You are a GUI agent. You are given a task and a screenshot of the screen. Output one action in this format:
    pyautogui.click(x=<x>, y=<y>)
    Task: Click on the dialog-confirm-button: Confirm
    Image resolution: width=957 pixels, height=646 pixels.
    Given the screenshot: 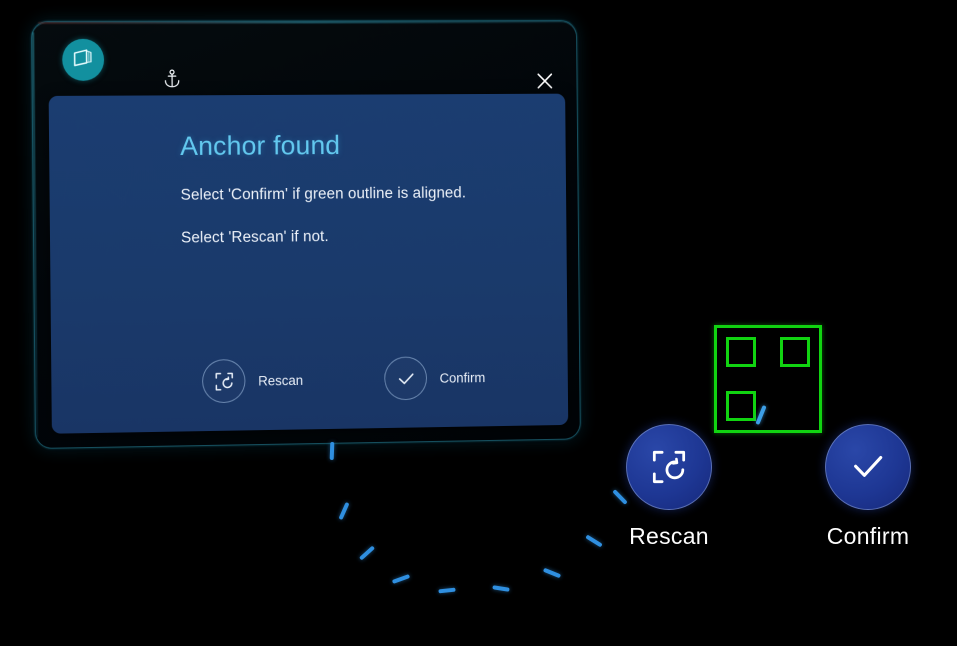 What is the action you would take?
    pyautogui.click(x=434, y=378)
    